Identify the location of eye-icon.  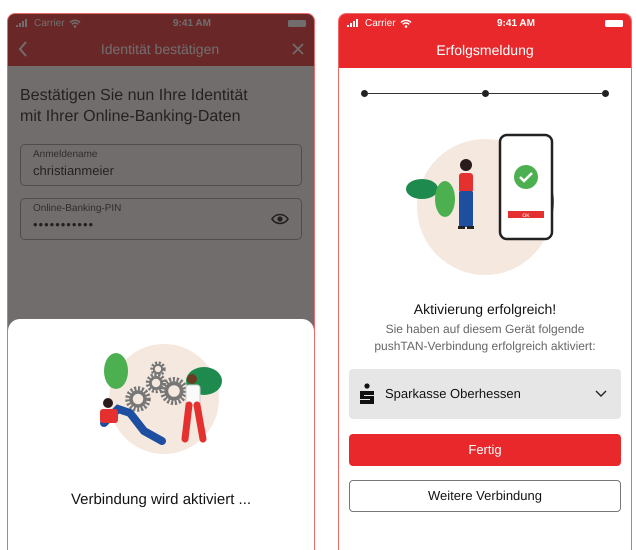
(280, 218).